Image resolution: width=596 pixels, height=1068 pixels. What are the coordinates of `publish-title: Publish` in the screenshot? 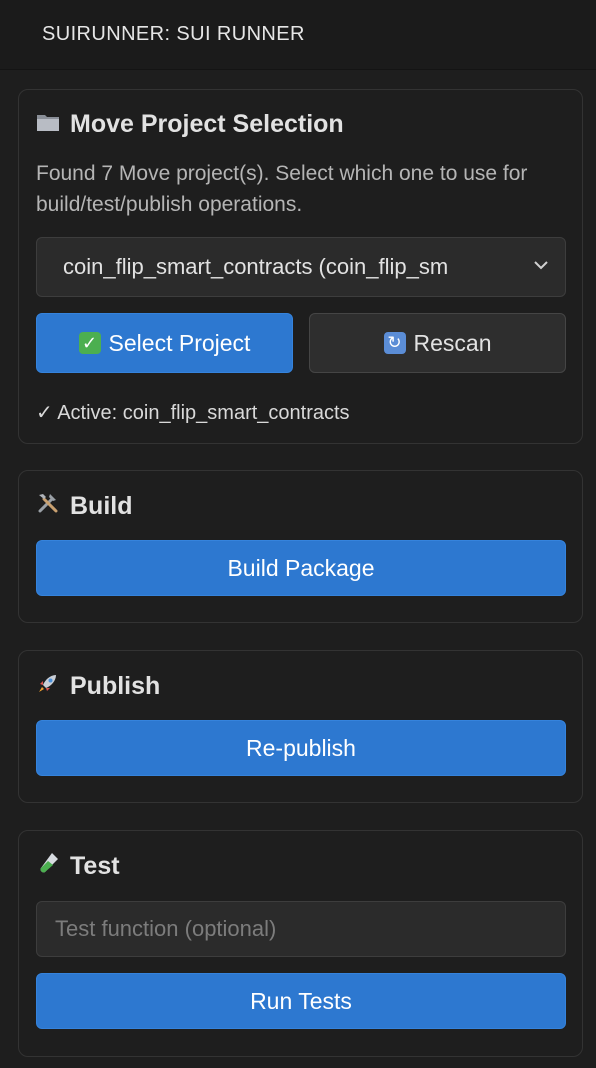 It's located at (98, 686).